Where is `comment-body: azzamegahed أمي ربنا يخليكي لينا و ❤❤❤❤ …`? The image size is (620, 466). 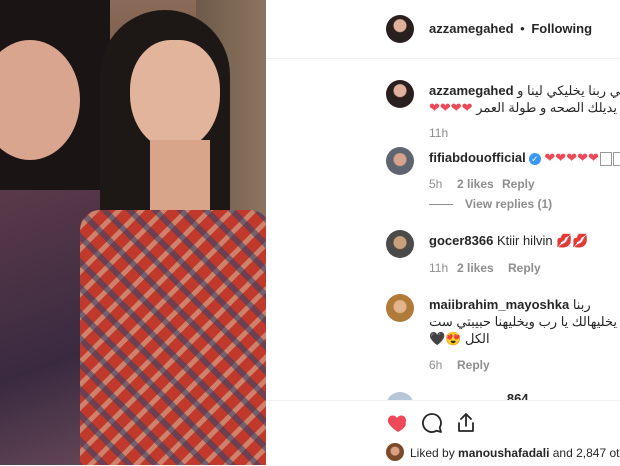 comment-body: azzamegahed أمي ربنا يخليكي لينا و ❤❤❤❤ … is located at coordinates (524, 99).